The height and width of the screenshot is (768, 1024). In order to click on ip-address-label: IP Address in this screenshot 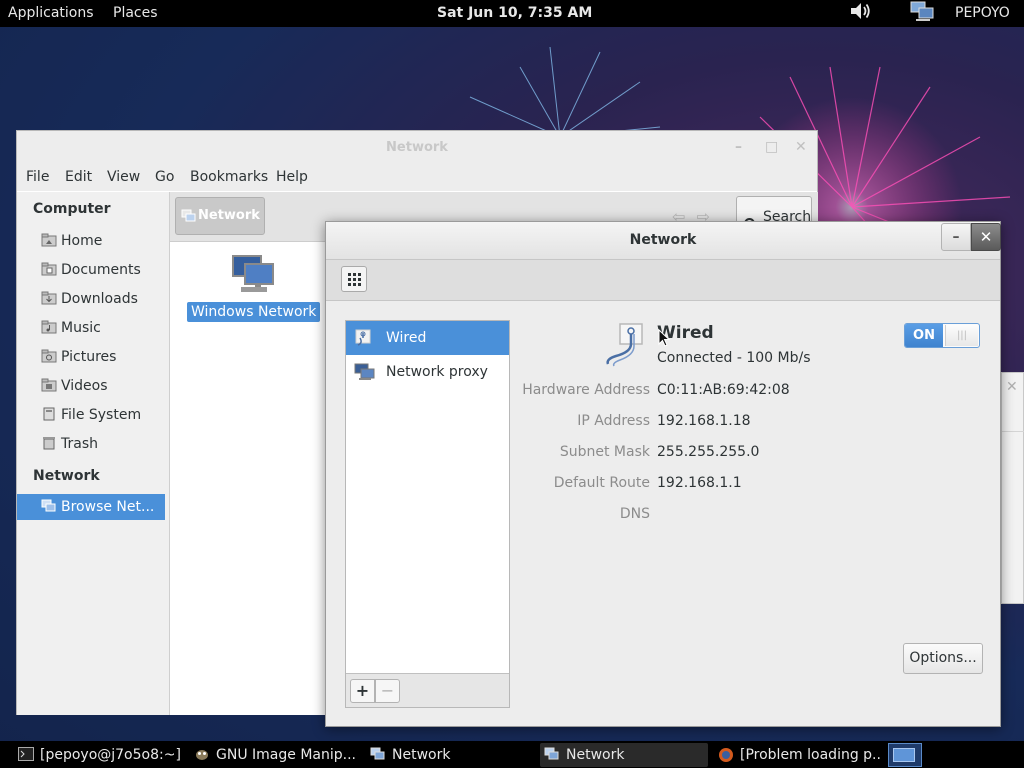, I will do `click(613, 421)`.